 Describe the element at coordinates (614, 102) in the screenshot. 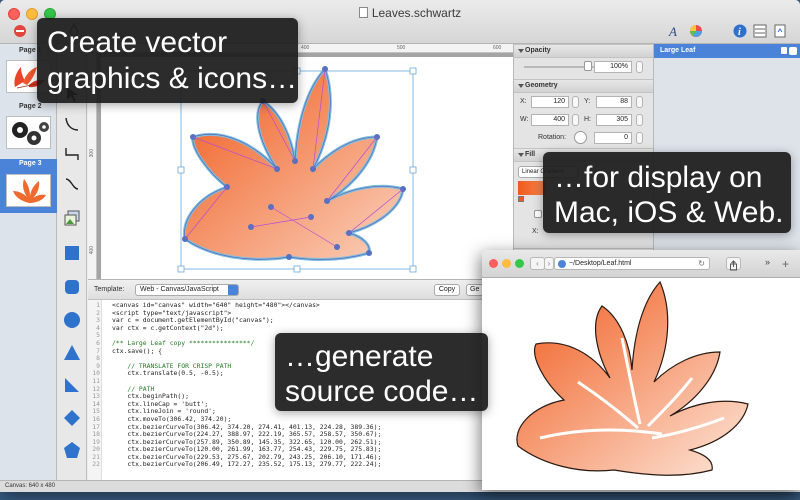

I see `y-field: 88` at that location.